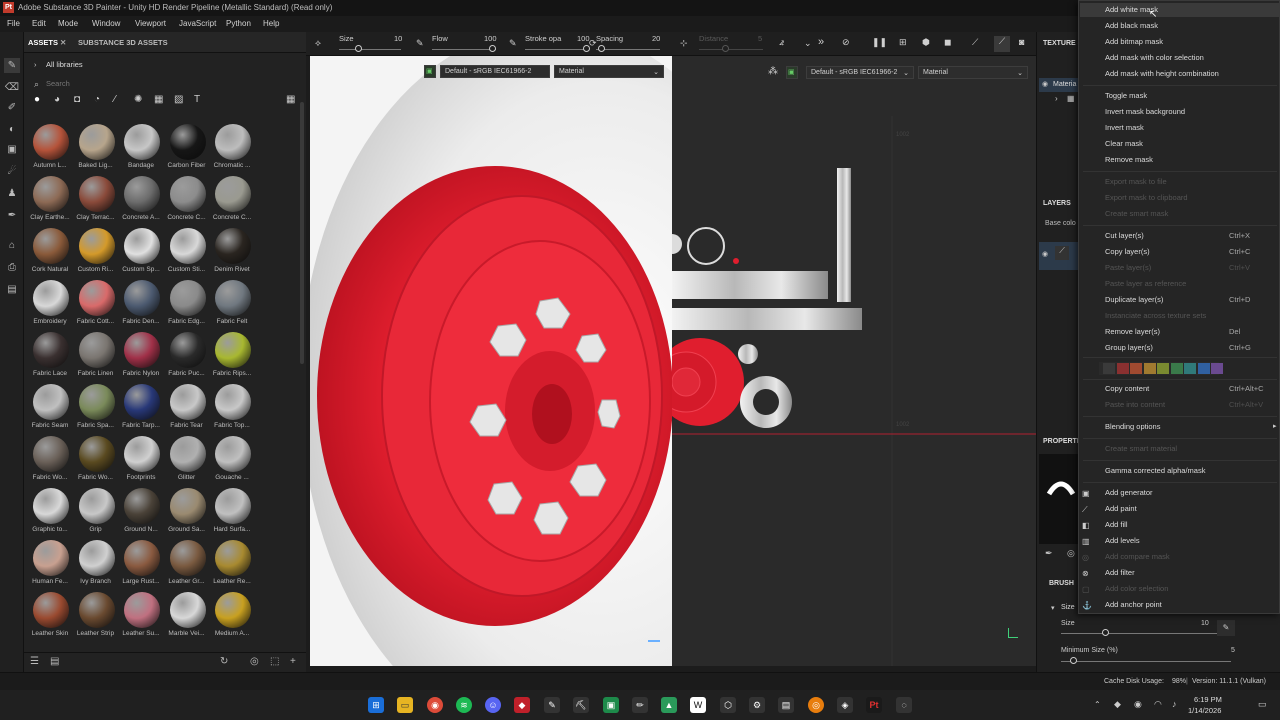  Describe the element at coordinates (39, 23) in the screenshot. I see `menu-edit: Edit` at that location.